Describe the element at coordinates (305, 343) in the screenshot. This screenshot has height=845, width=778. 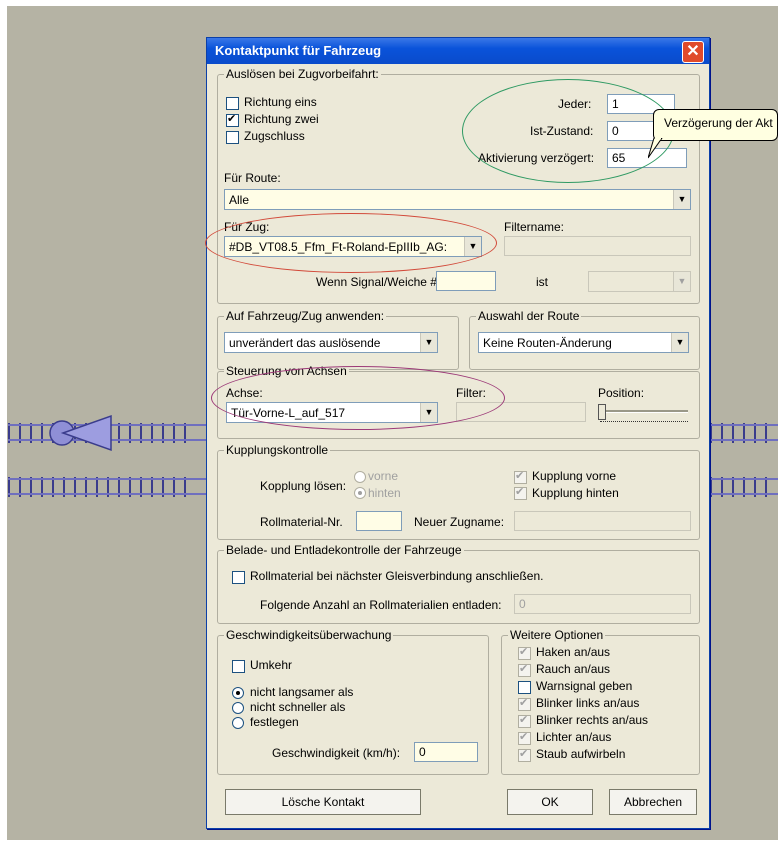
I see `apply-value: unverändert das auslösende` at that location.